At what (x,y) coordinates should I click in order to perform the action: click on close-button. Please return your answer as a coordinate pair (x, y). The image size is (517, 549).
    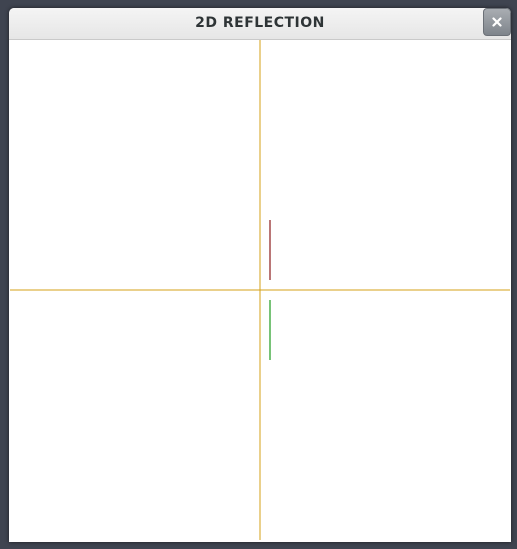
    Looking at the image, I should click on (497, 22).